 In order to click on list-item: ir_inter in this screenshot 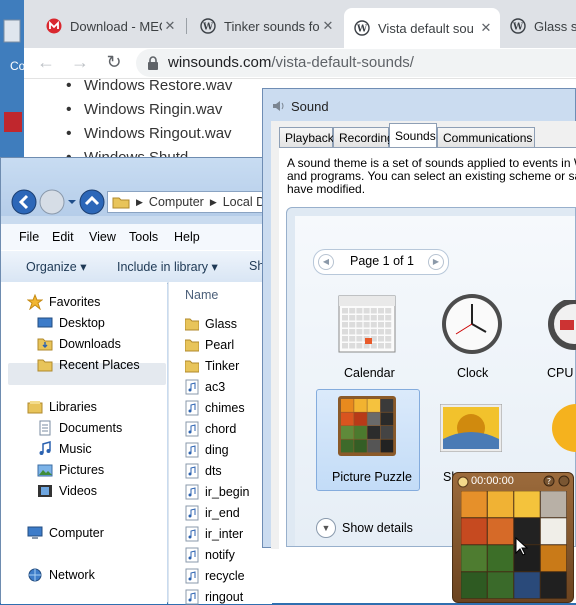, I will do `click(214, 534)`.